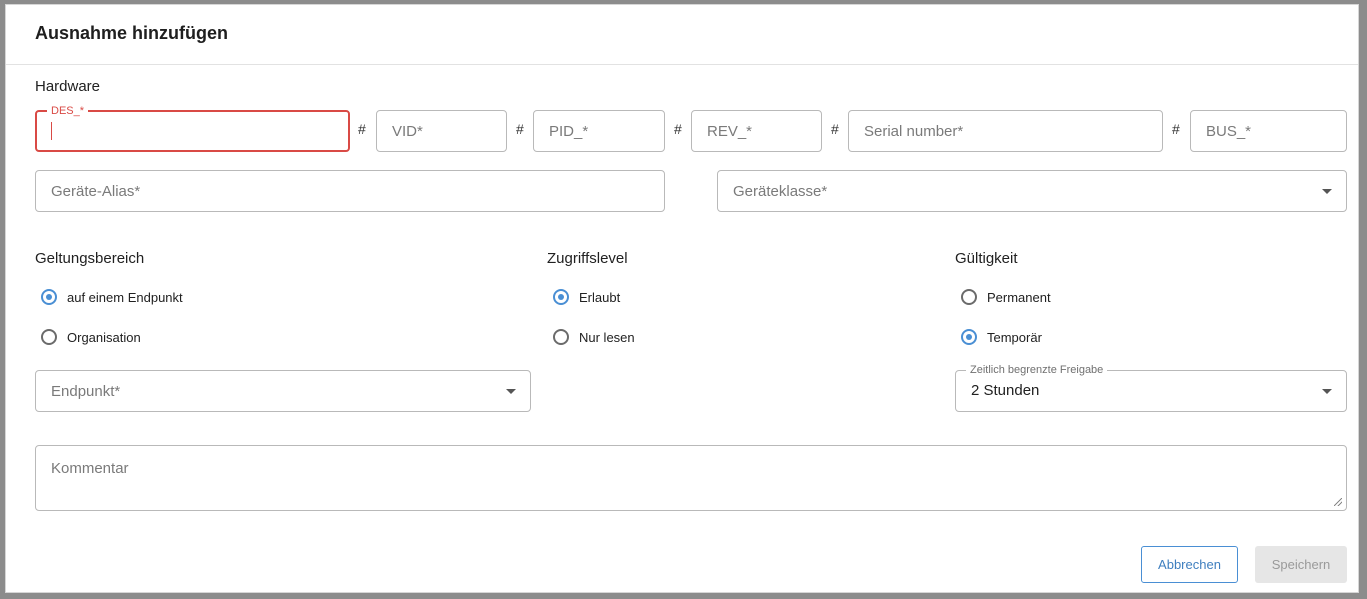  Describe the element at coordinates (691, 478) in the screenshot. I see `comment-textarea: Kommentar` at that location.